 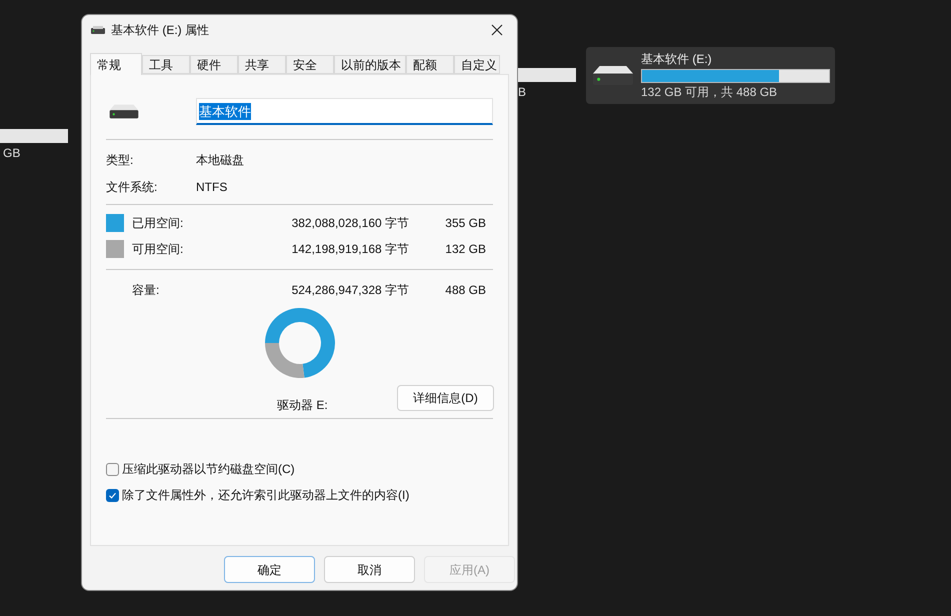 What do you see at coordinates (132, 187) in the screenshot?
I see `field-label: 文件系统:` at bounding box center [132, 187].